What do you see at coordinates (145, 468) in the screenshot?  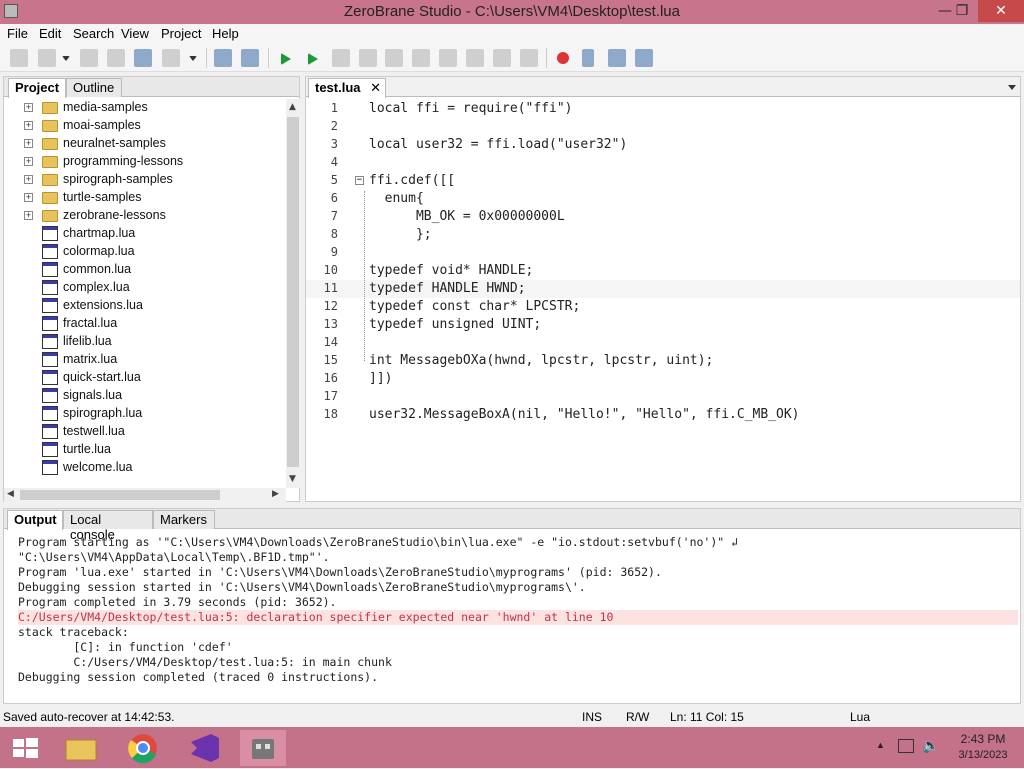 I see `tree-file-item: welcome.lua` at bounding box center [145, 468].